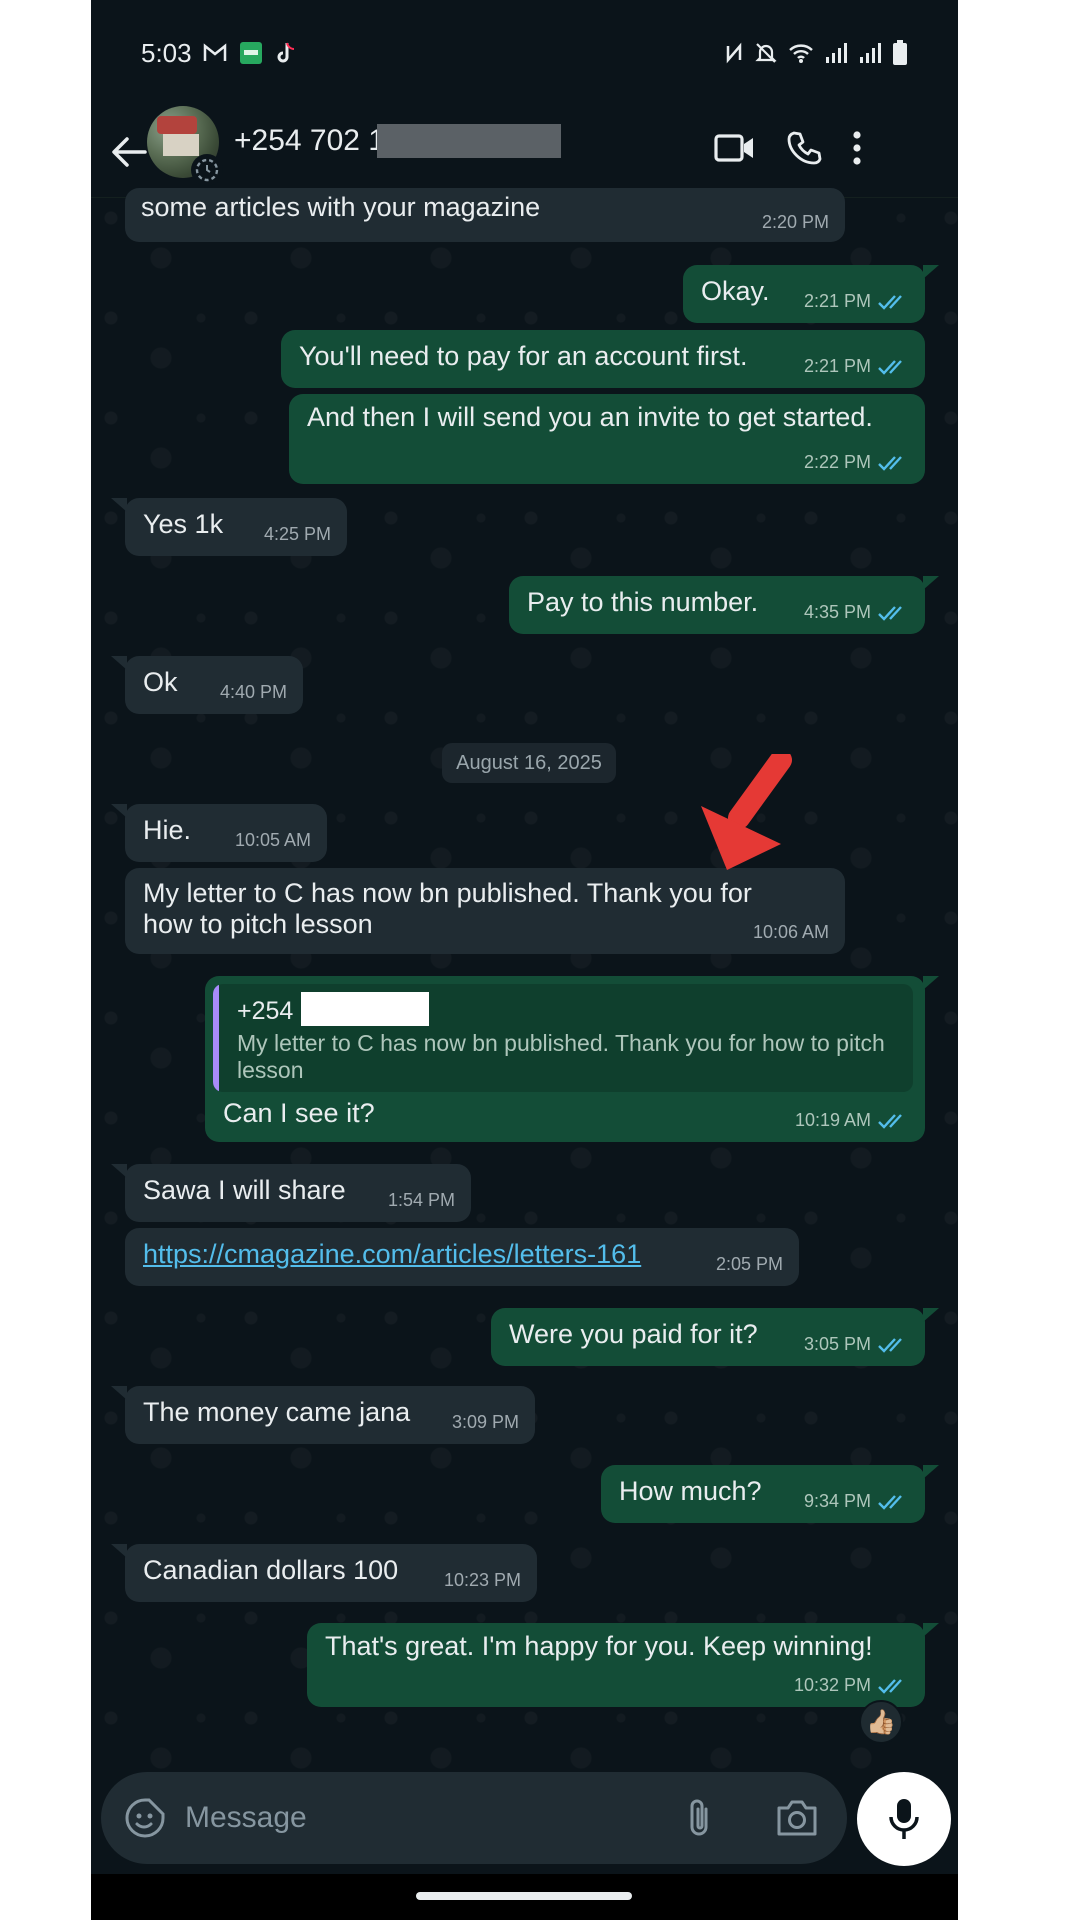  What do you see at coordinates (795, 222) in the screenshot?
I see `message-time: 2:20 PM` at bounding box center [795, 222].